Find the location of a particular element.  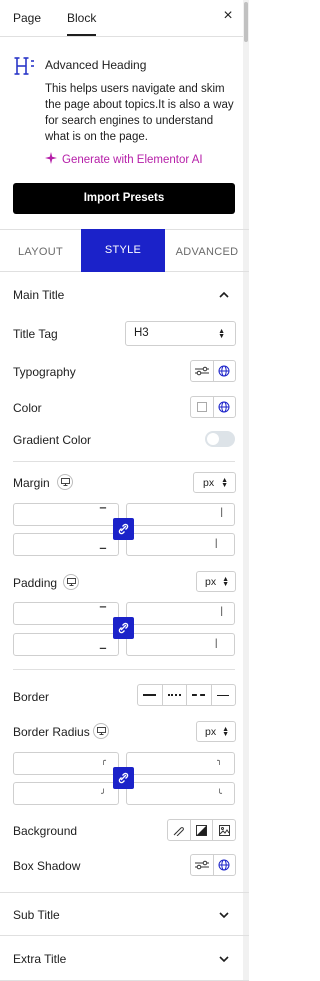

padding-left-input: ▏ is located at coordinates (180, 644).